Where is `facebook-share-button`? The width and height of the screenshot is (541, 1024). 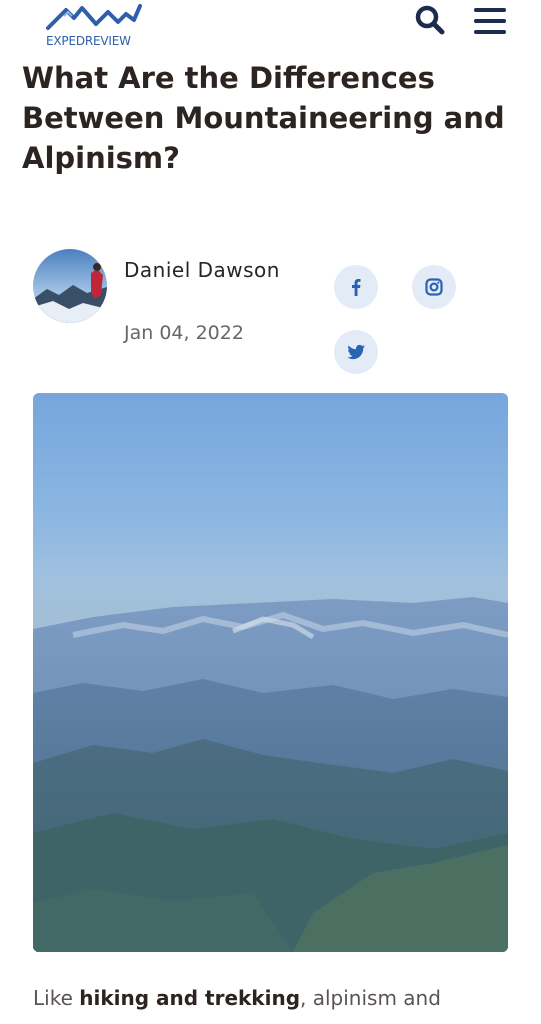 facebook-share-button is located at coordinates (356, 287).